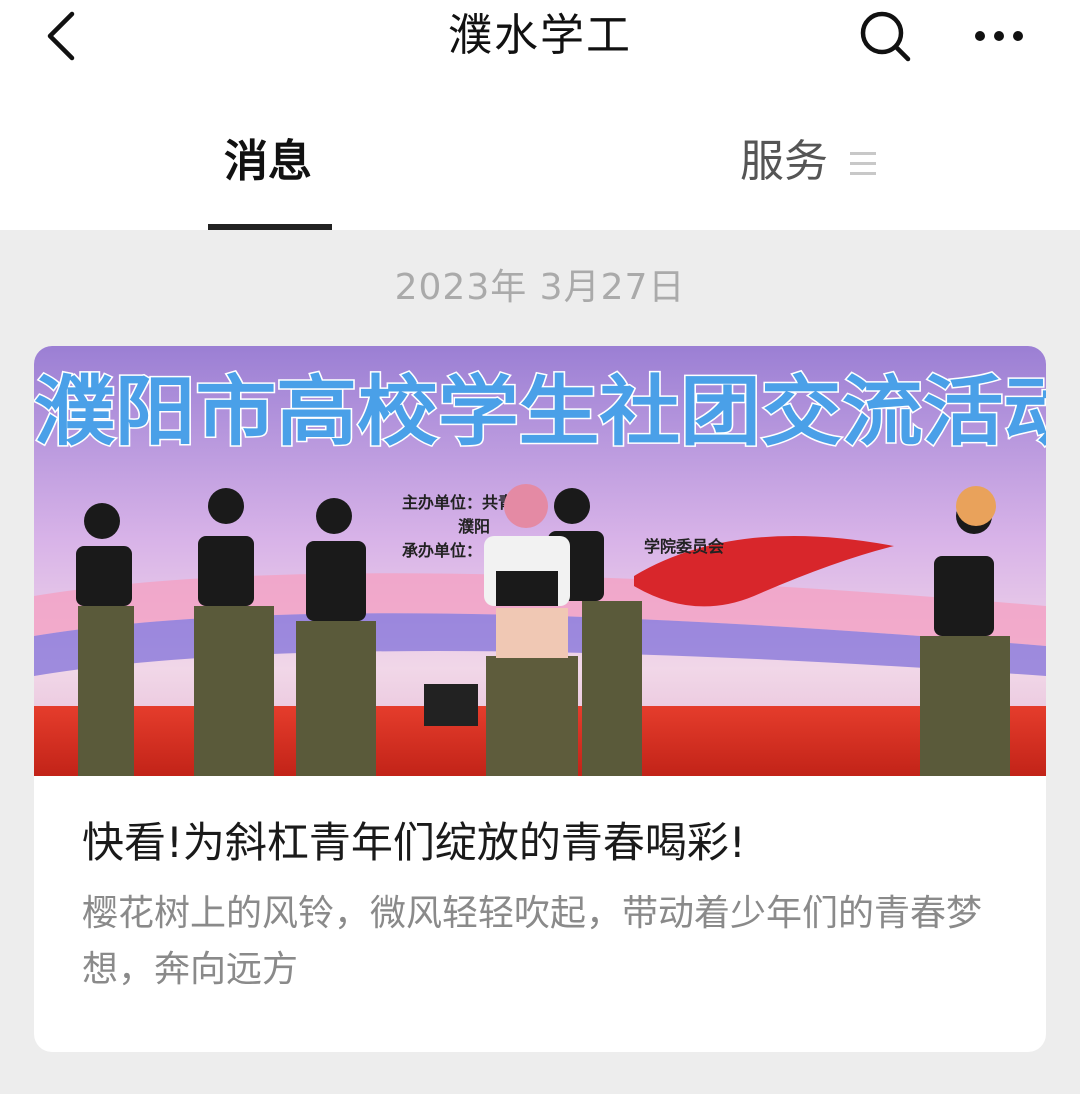 The image size is (1080, 1094). Describe the element at coordinates (532, 941) in the screenshot. I see `article-summary: 樱花树上的风铃，微风轻轻吹起，带动着少年们的青春梦想，奔向远方` at that location.